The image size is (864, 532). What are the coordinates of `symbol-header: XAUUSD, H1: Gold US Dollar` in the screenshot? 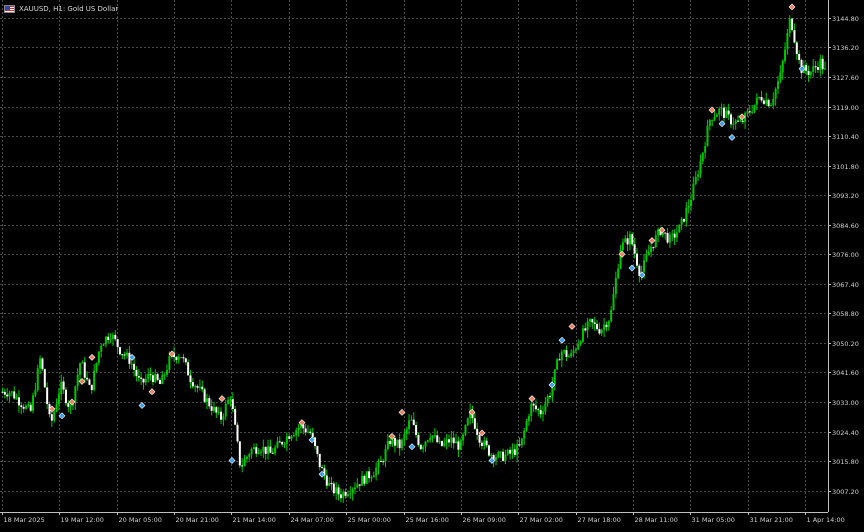 It's located at (61, 9).